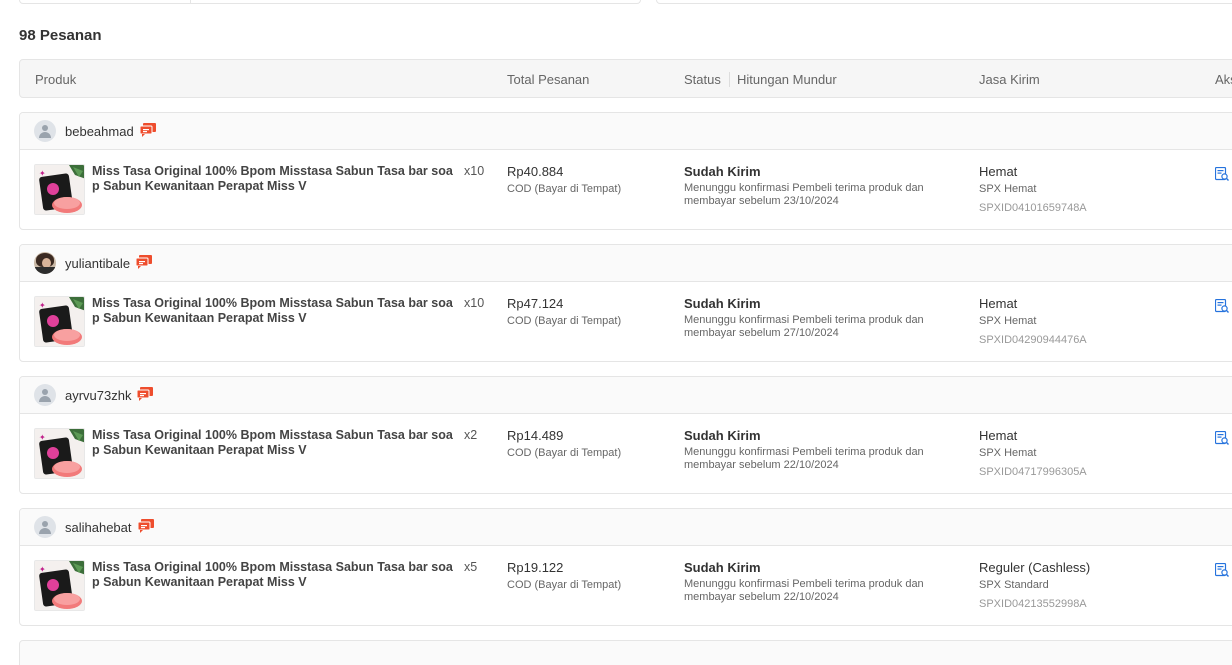 Image resolution: width=1232 pixels, height=665 pixels. What do you see at coordinates (1223, 79) in the screenshot?
I see `column-header-aksi: Aksi` at bounding box center [1223, 79].